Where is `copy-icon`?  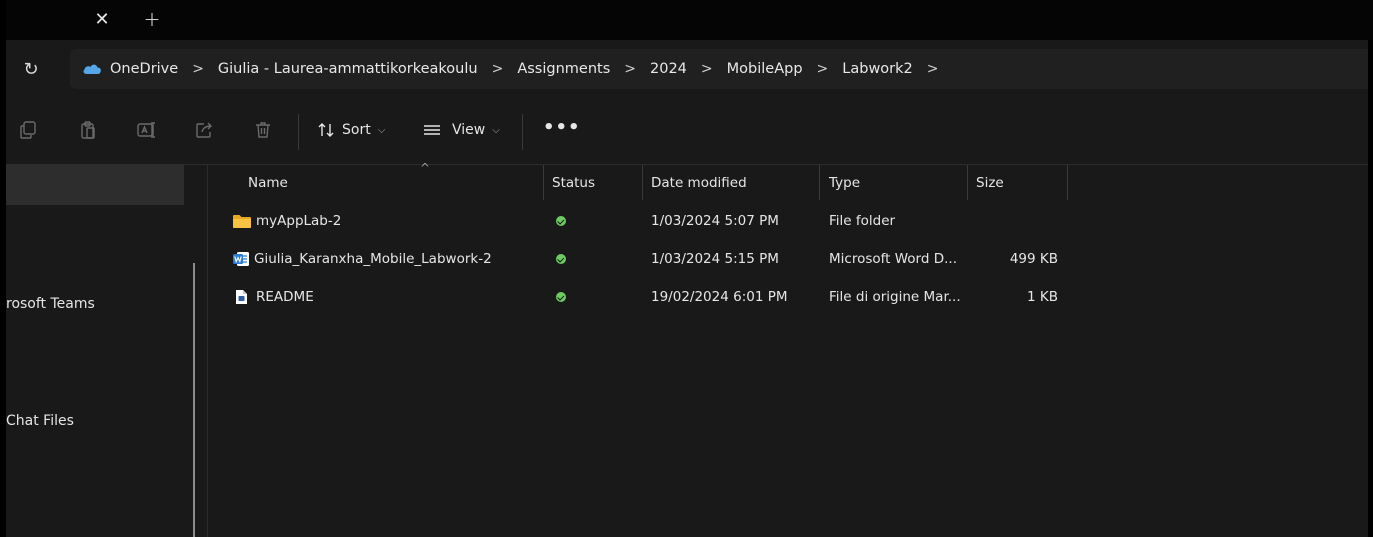 copy-icon is located at coordinates (28, 130).